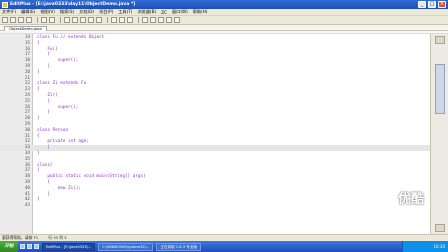 This screenshot has height=252, width=448. Describe the element at coordinates (91, 20) in the screenshot. I see `undo-icon` at that location.